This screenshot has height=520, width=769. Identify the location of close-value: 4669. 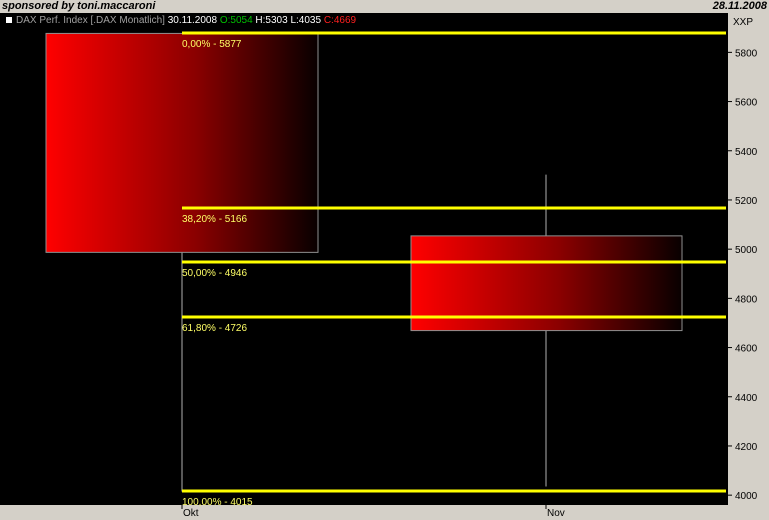
(345, 20).